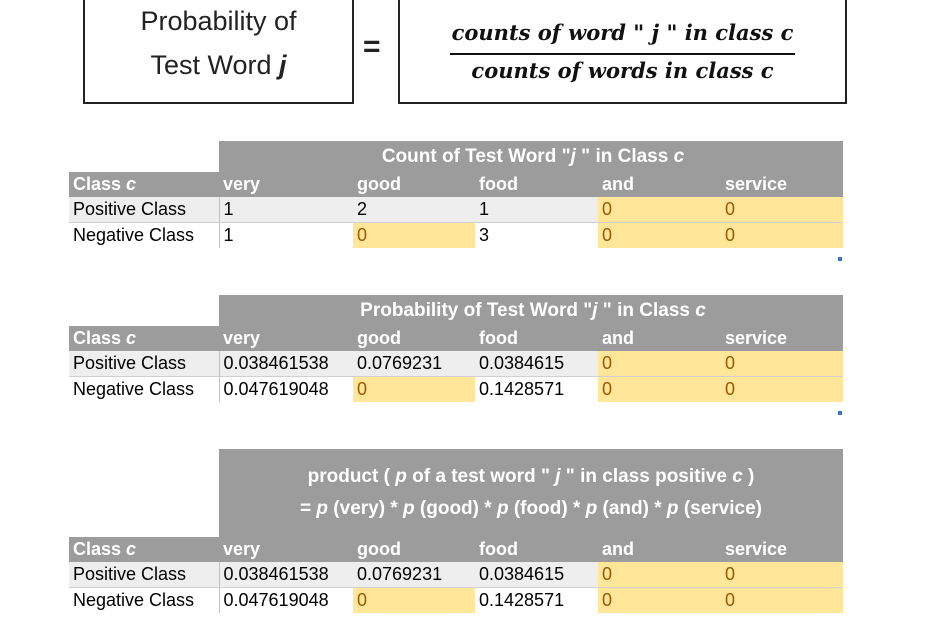 The height and width of the screenshot is (620, 930). I want to click on fraction-line, so click(622, 54).